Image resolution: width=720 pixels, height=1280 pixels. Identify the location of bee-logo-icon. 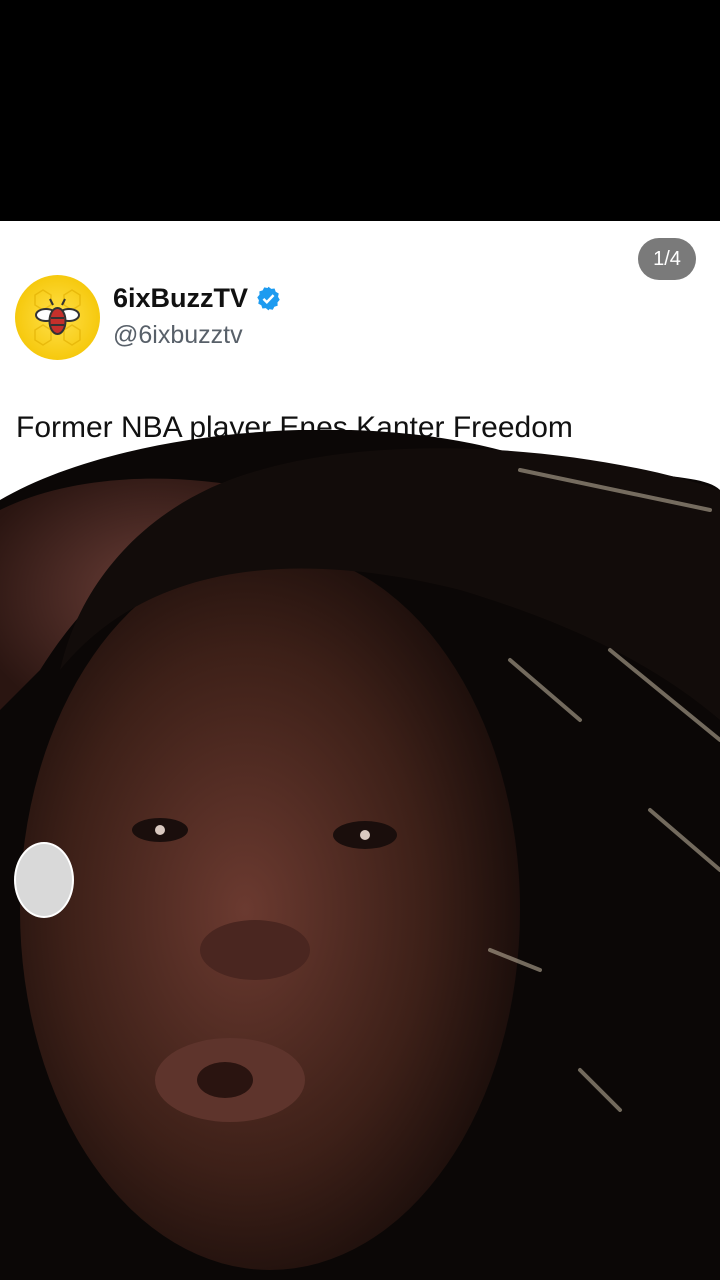
(57, 317).